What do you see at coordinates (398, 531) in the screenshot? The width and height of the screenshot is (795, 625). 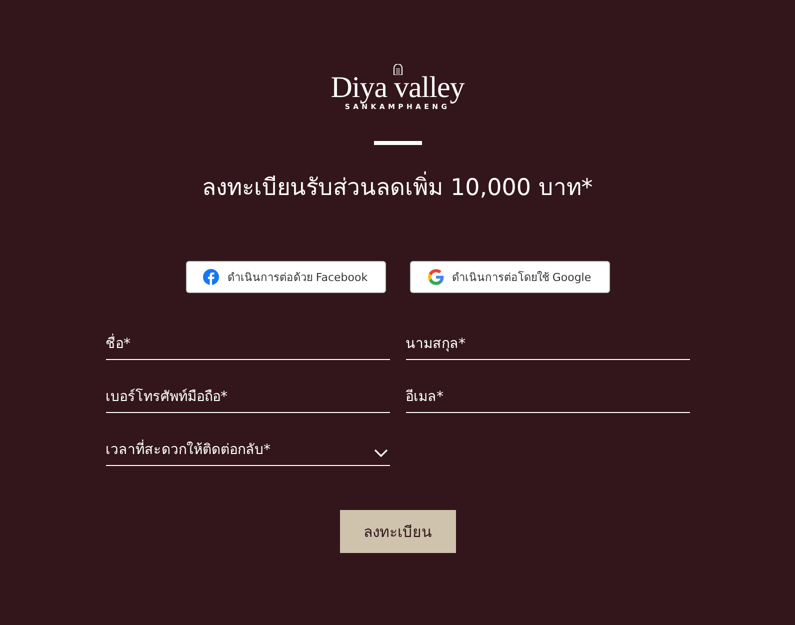 I see `register-button: ลงทะเบียน` at bounding box center [398, 531].